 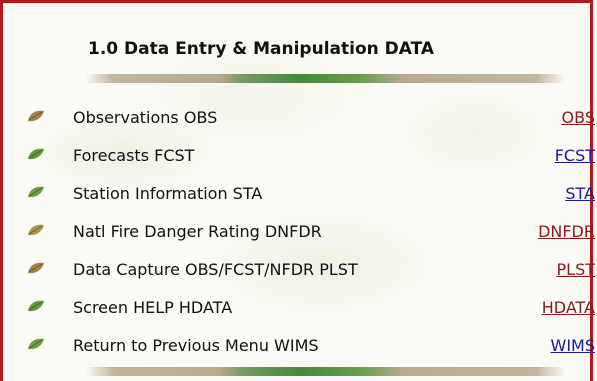 I want to click on plst-link: PLST, so click(x=576, y=269).